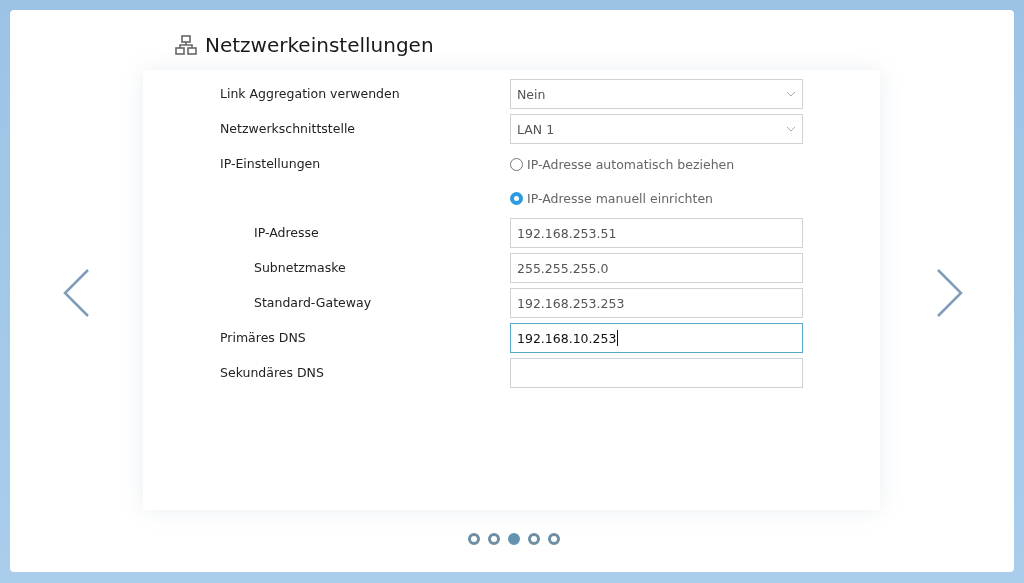 Image resolution: width=1024 pixels, height=583 pixels. I want to click on radio-option: IP-Adresse automatisch beziehen, so click(622, 164).